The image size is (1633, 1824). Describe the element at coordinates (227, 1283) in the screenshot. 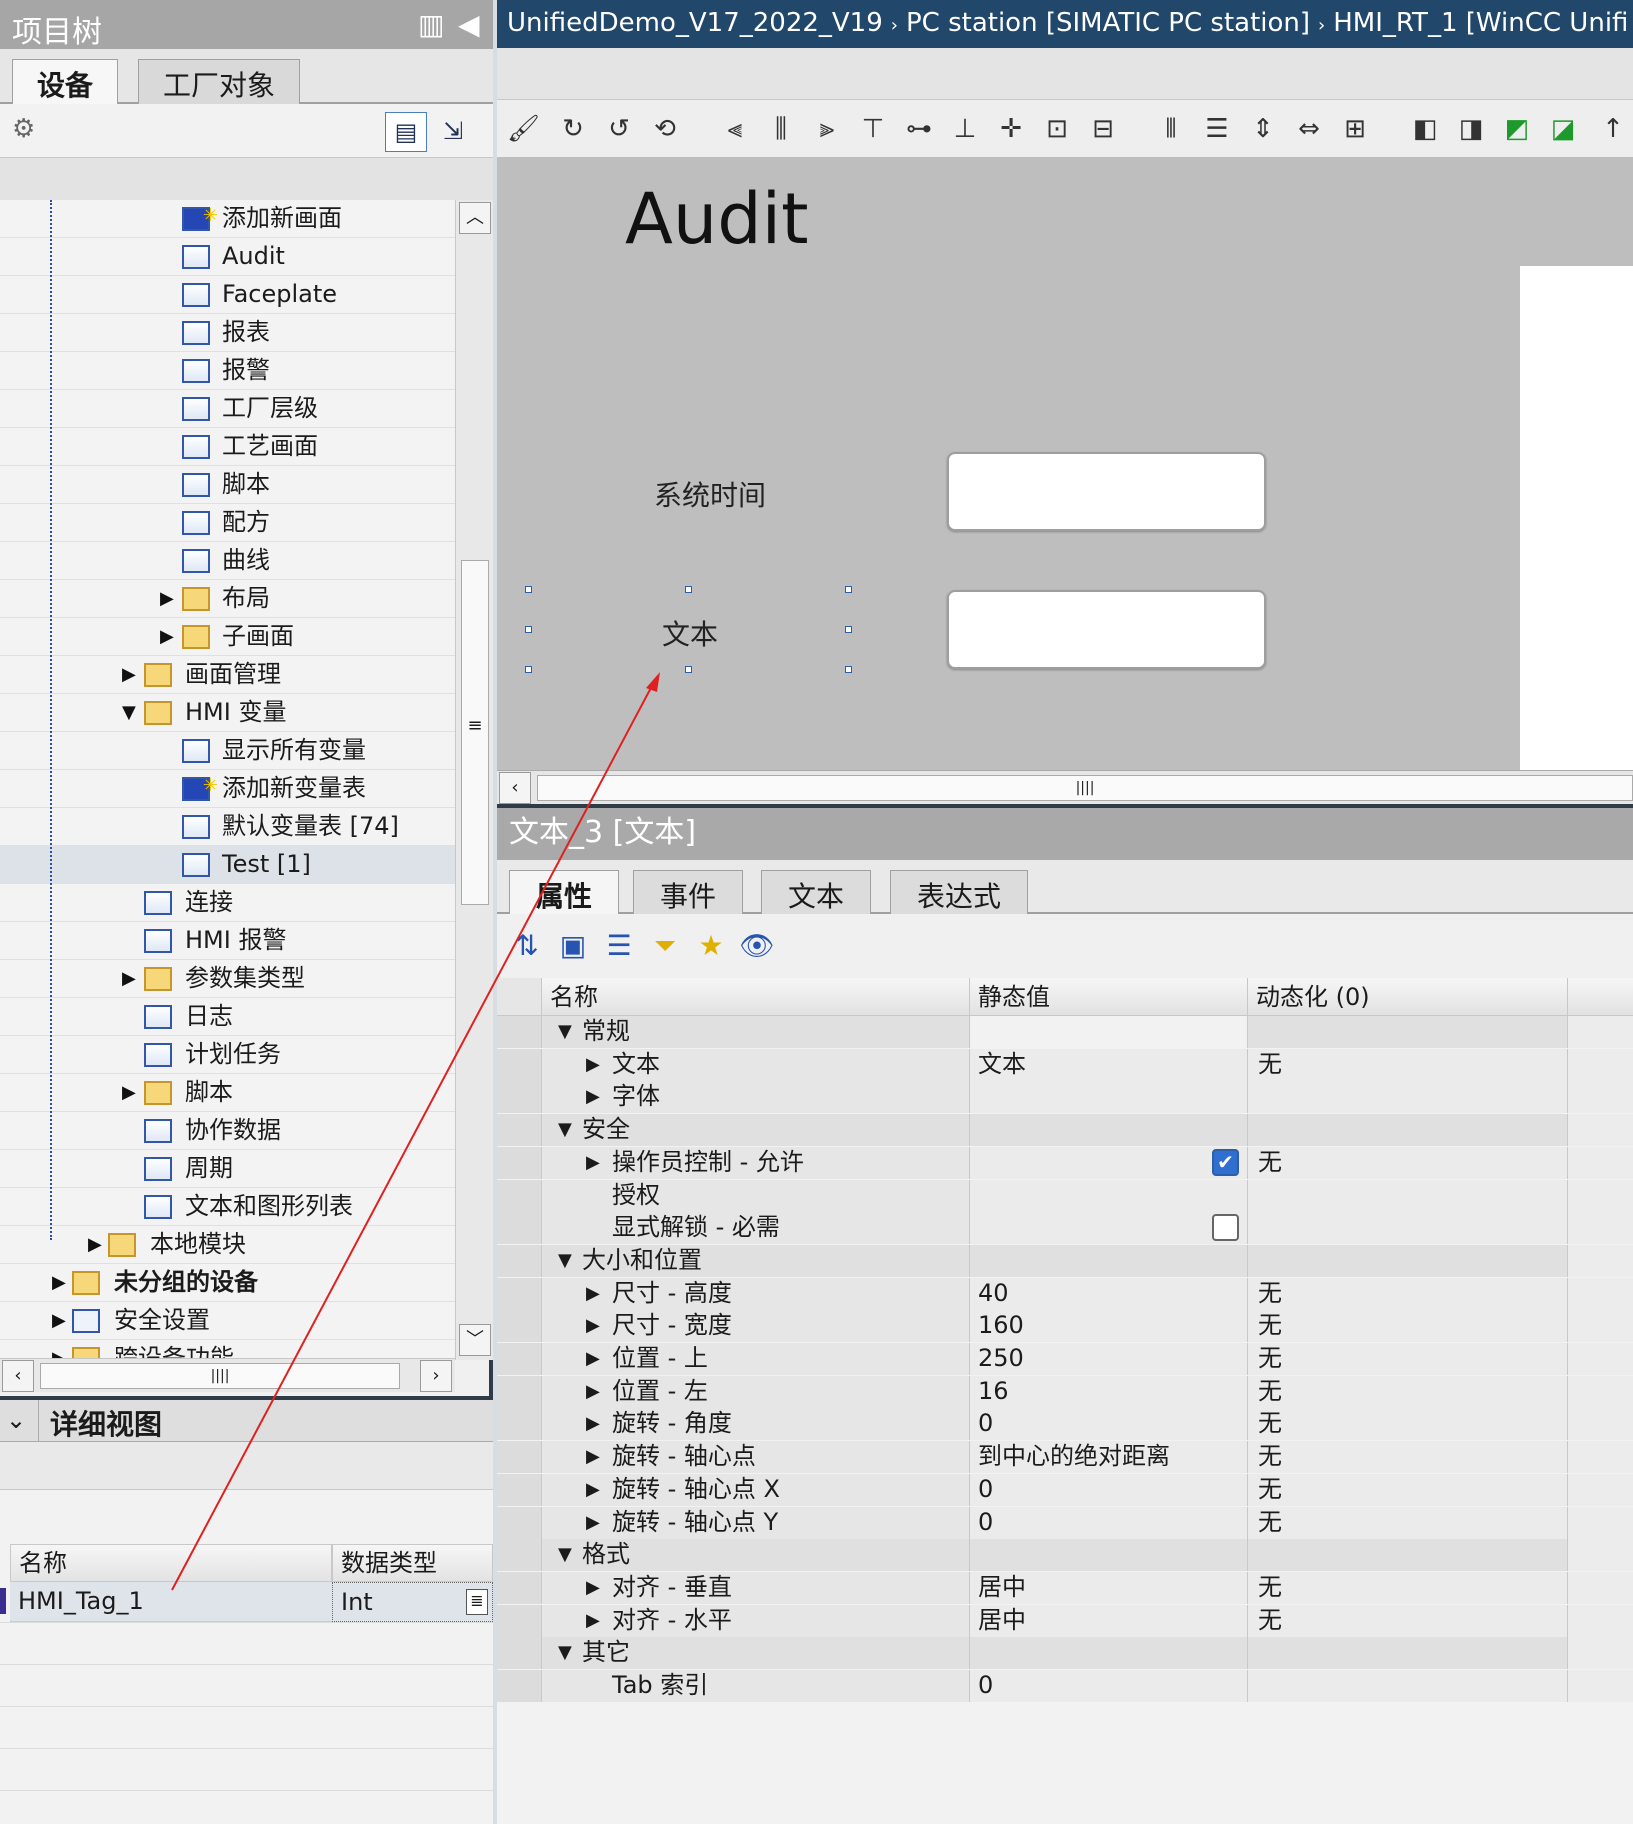

I see `tree-item: ▶ 未分组的设备` at that location.